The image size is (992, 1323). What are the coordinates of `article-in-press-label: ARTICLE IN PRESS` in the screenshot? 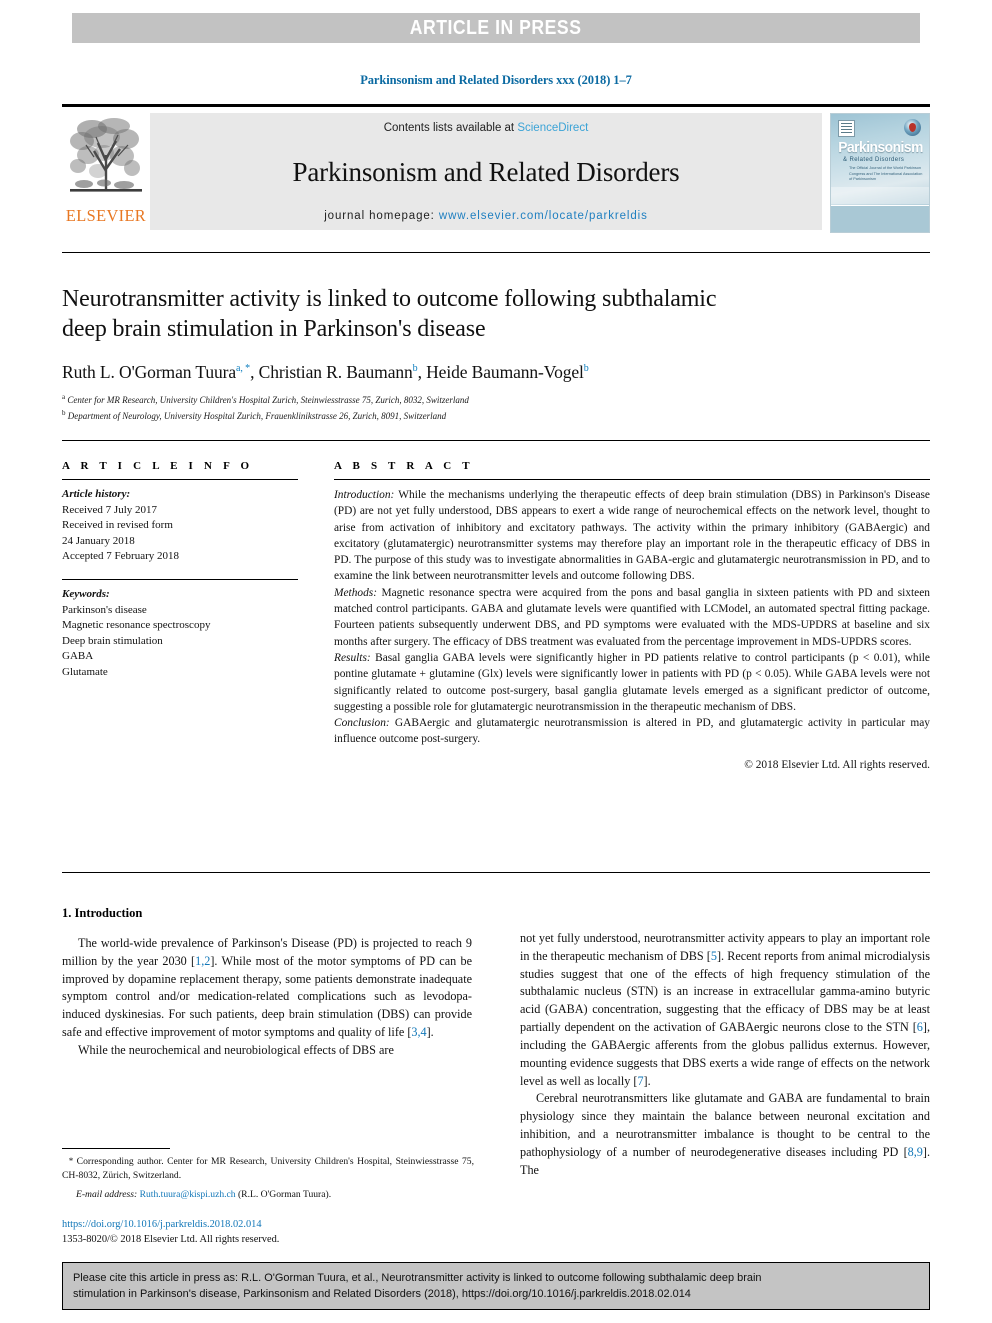 It's located at (496, 27).